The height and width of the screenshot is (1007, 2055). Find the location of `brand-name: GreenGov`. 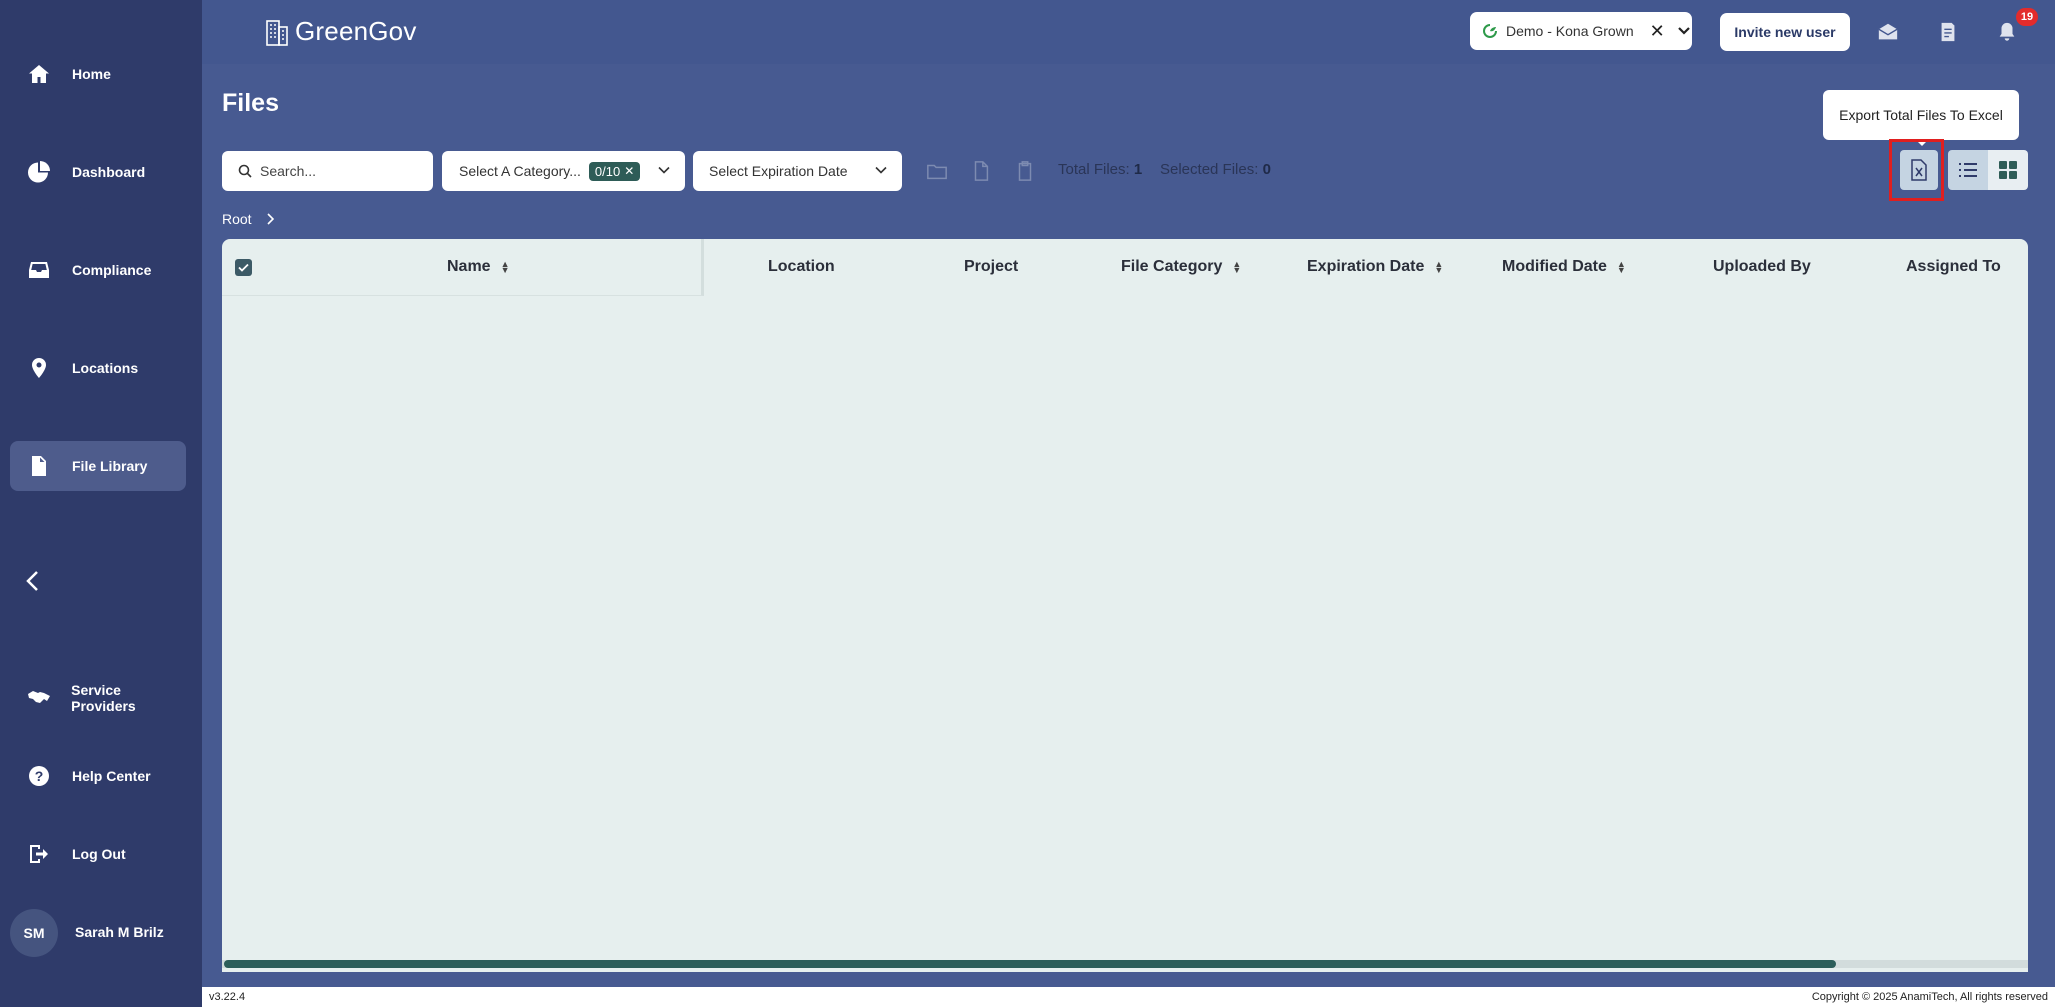

brand-name: GreenGov is located at coordinates (356, 31).